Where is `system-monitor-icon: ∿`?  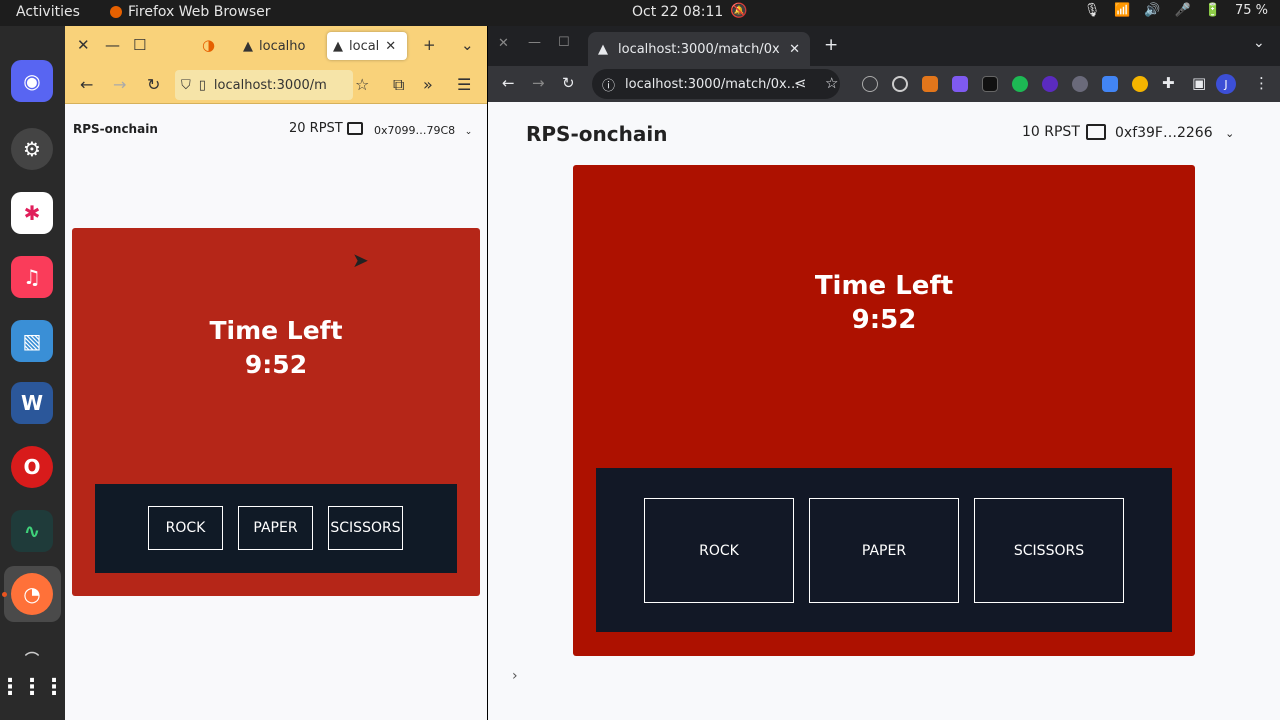 system-monitor-icon: ∿ is located at coordinates (32, 531).